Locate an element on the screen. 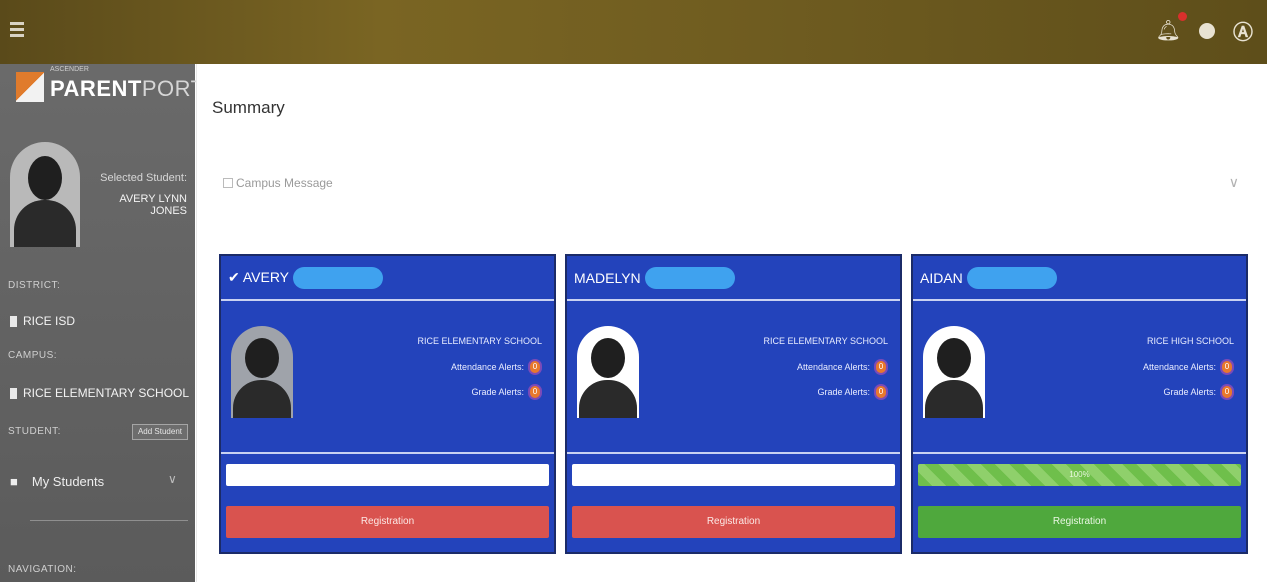  progress-fill: 100% is located at coordinates (1079, 475).